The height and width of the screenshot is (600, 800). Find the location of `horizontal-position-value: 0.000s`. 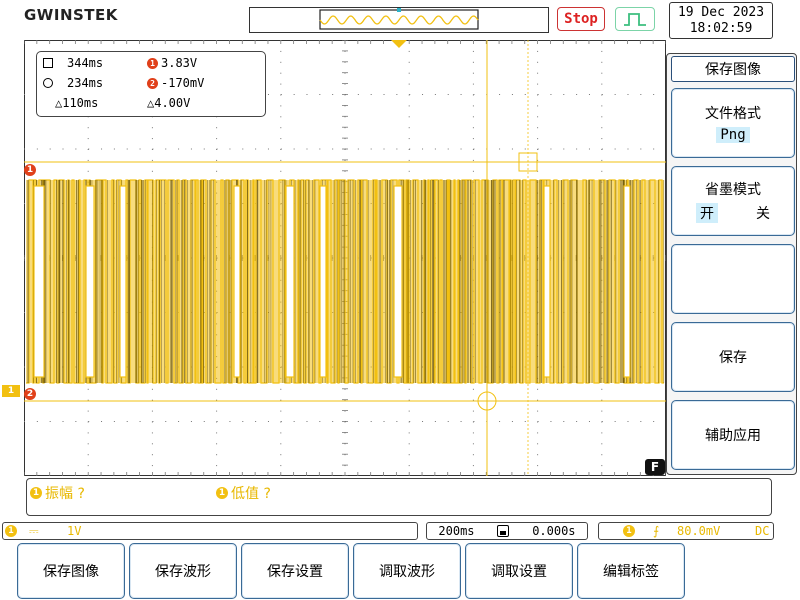

horizontal-position-value: 0.000s is located at coordinates (554, 531).